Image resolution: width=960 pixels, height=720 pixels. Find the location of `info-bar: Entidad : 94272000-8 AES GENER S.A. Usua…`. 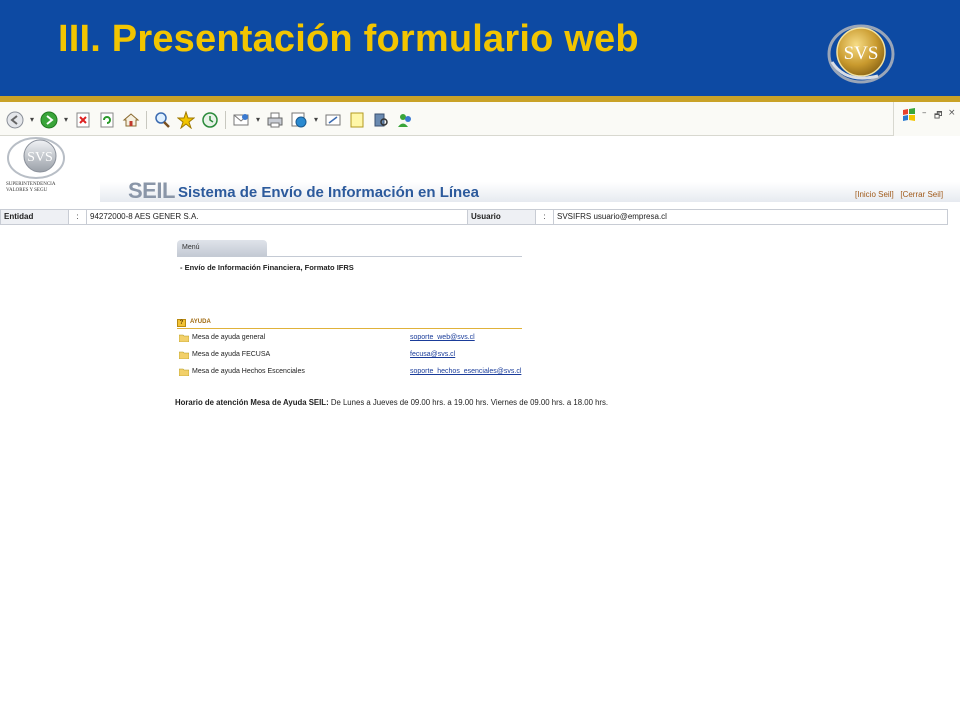

info-bar: Entidad : 94272000-8 AES GENER S.A. Usua… is located at coordinates (474, 217).